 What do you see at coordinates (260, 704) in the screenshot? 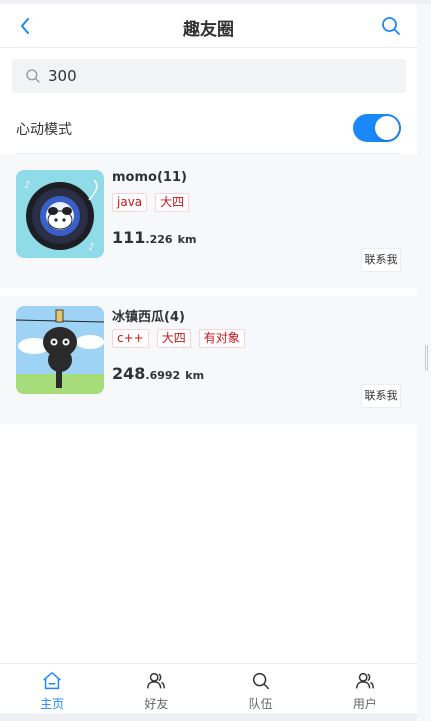
I see `tab-label: 队伍` at bounding box center [260, 704].